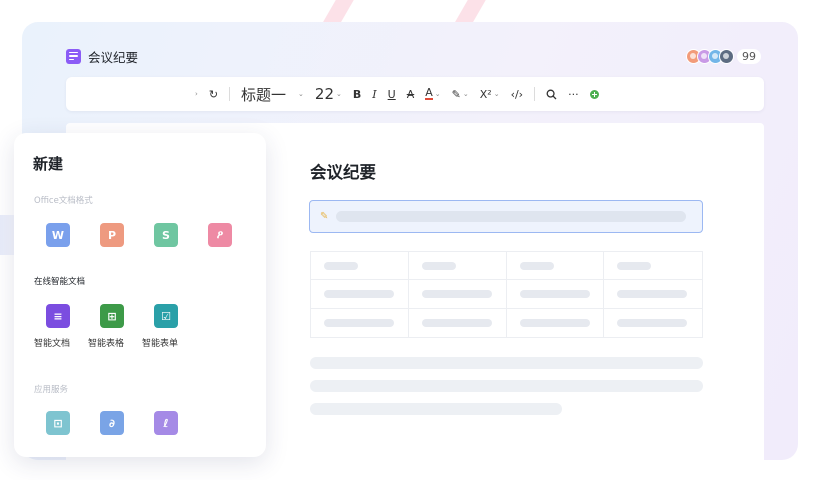 The height and width of the screenshot is (480, 817). What do you see at coordinates (517, 94) in the screenshot?
I see `code-button: ‹/›` at bounding box center [517, 94].